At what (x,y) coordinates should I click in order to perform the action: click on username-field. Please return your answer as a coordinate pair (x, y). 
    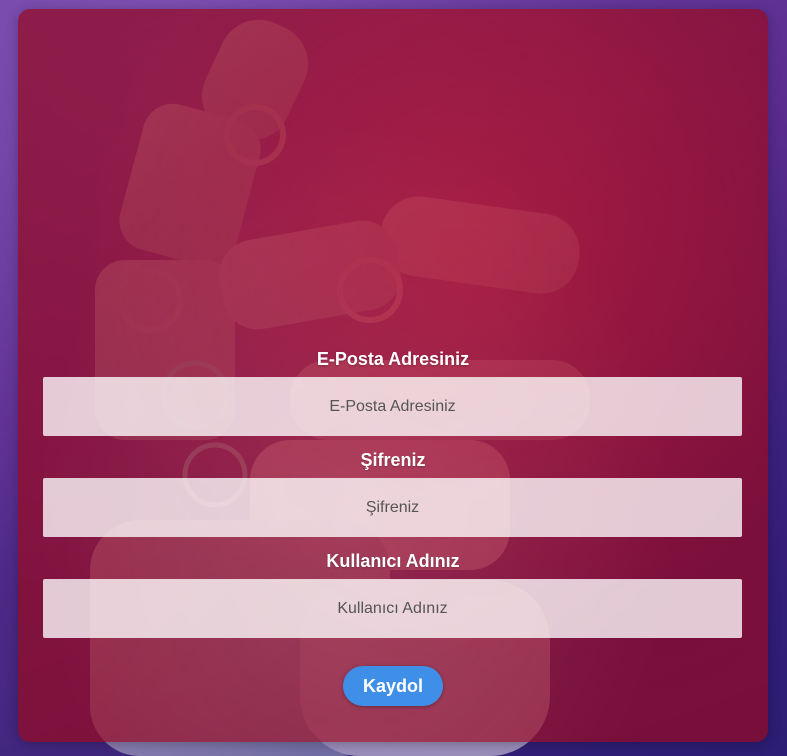
    Looking at the image, I should click on (392, 608).